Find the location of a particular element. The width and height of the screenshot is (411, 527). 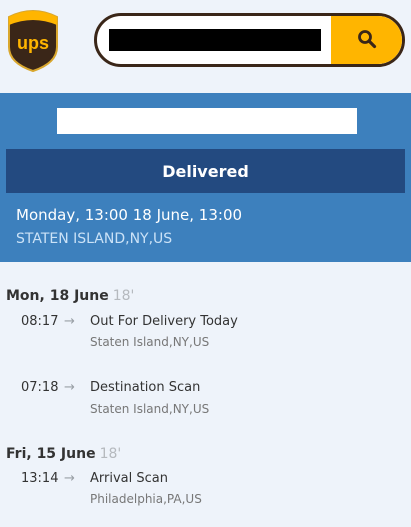

status-banner: Delivered is located at coordinates (205, 171).